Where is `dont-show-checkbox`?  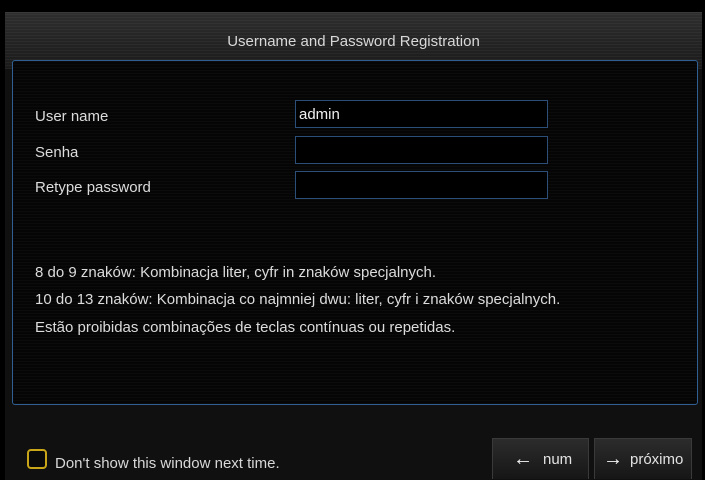 dont-show-checkbox is located at coordinates (37, 459).